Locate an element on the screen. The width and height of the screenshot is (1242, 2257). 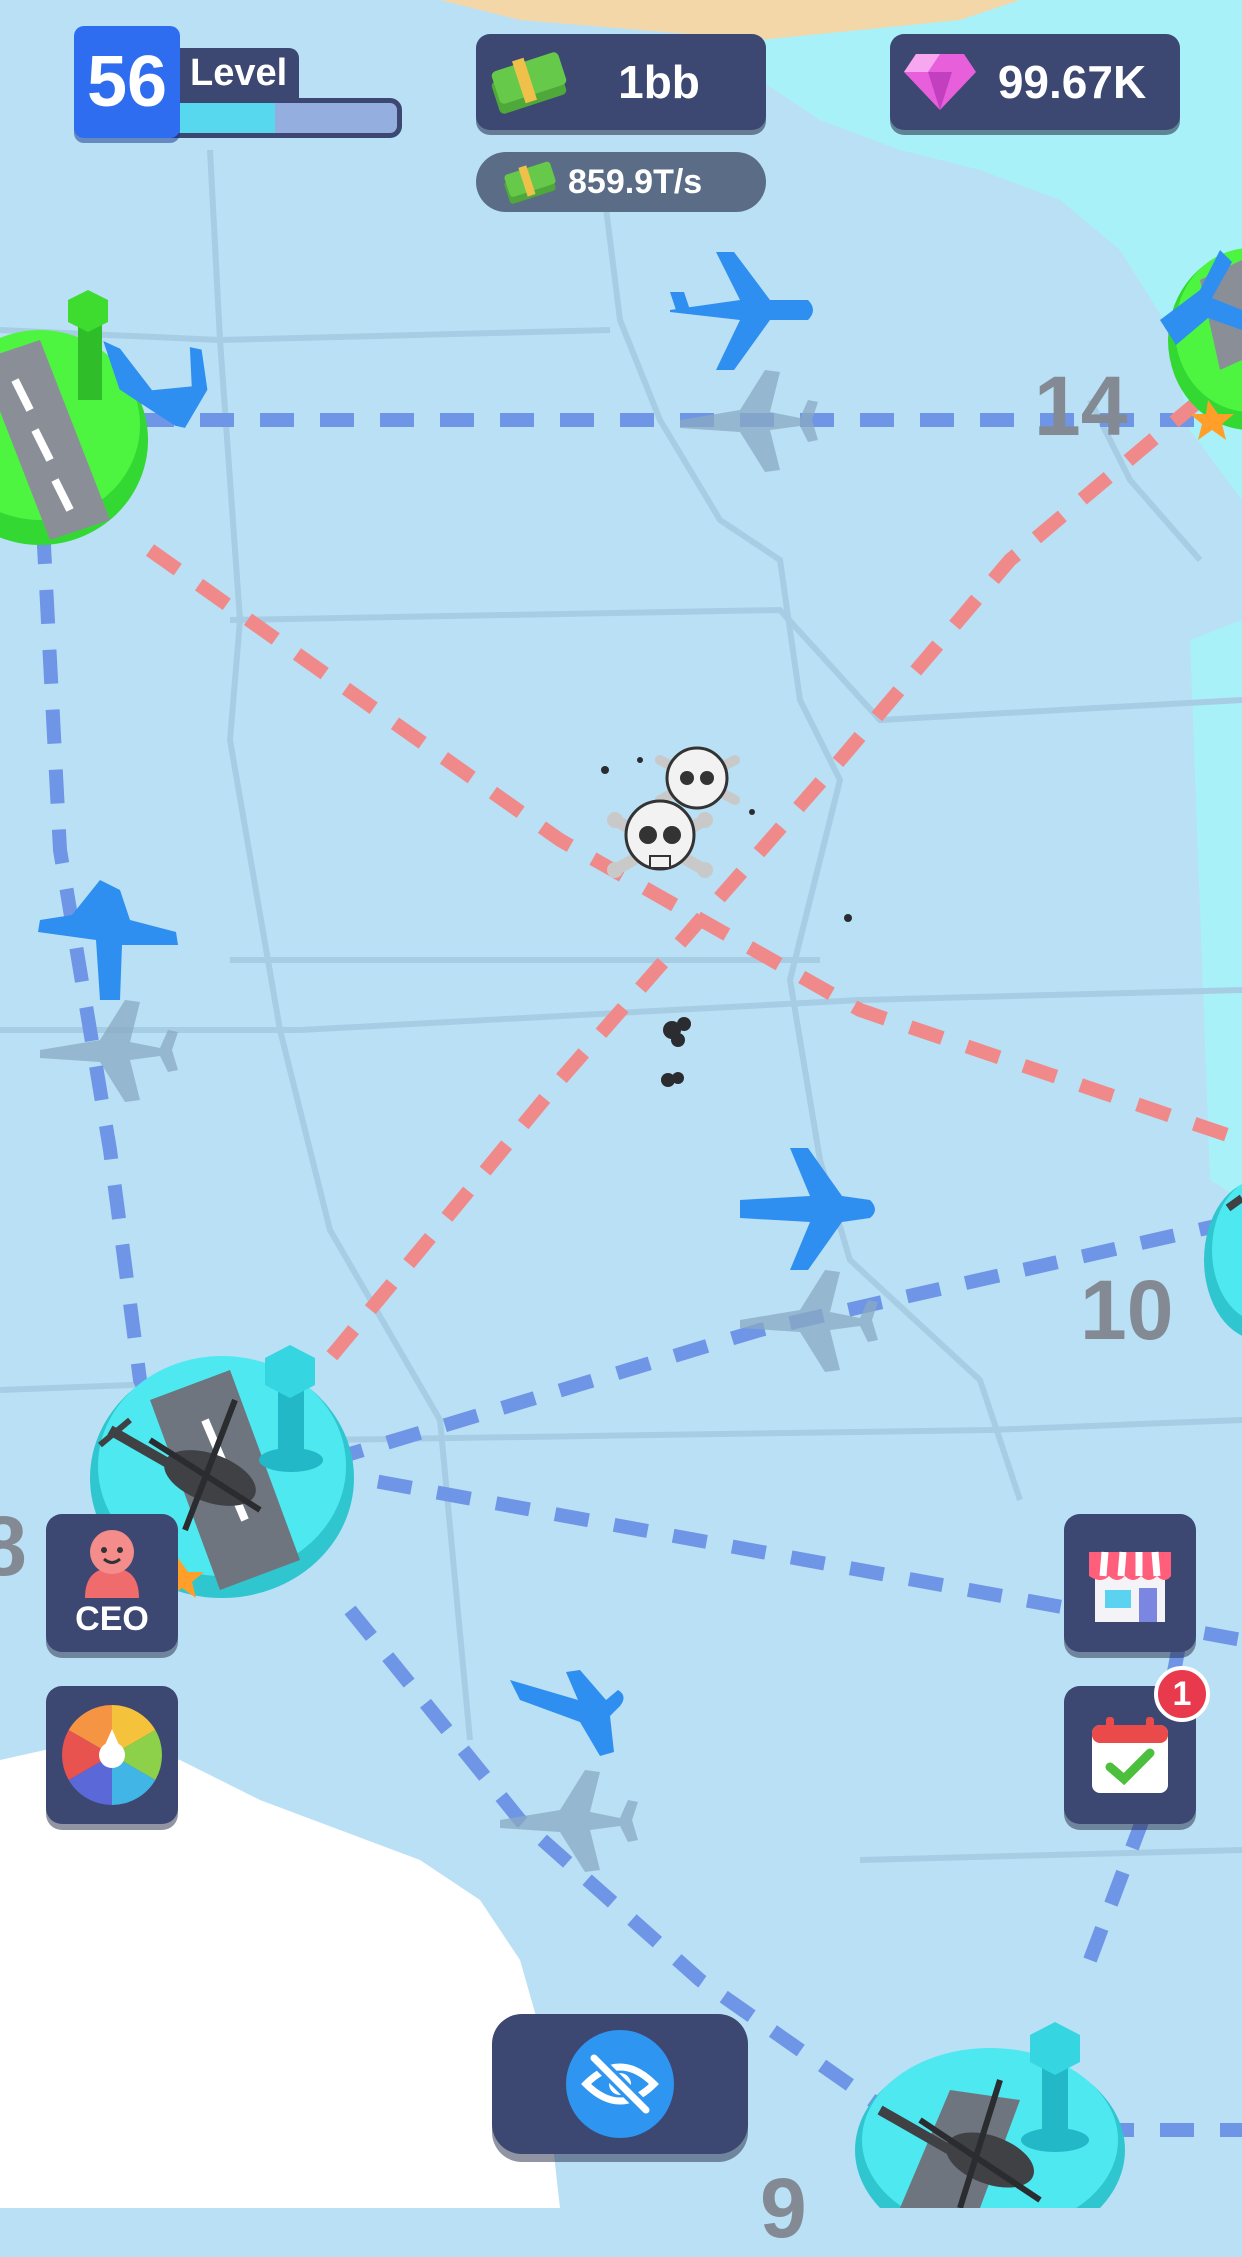
skull-crossbones-icon is located at coordinates (673, 812).